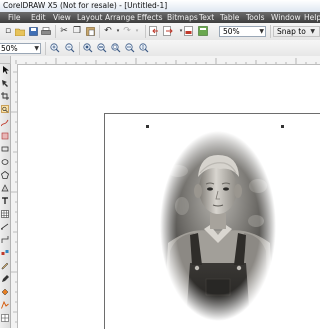 The height and width of the screenshot is (329, 320). I want to click on menu-tools: Tools, so click(255, 17).